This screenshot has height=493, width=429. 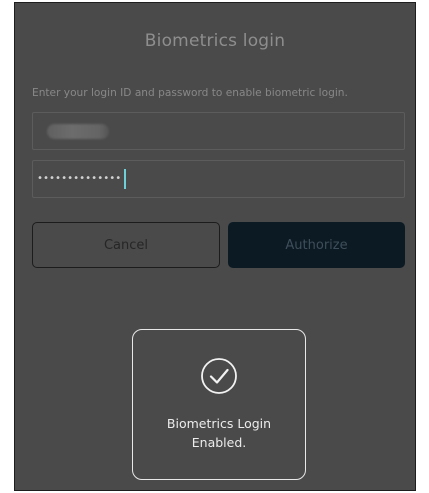 I want to click on login-id-field, so click(x=218, y=131).